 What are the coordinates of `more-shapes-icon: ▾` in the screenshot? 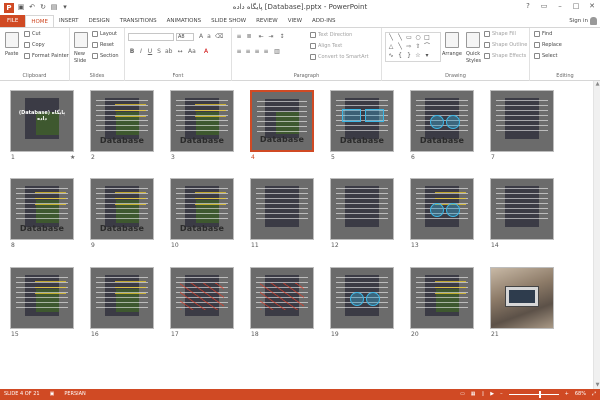 It's located at (427, 56).